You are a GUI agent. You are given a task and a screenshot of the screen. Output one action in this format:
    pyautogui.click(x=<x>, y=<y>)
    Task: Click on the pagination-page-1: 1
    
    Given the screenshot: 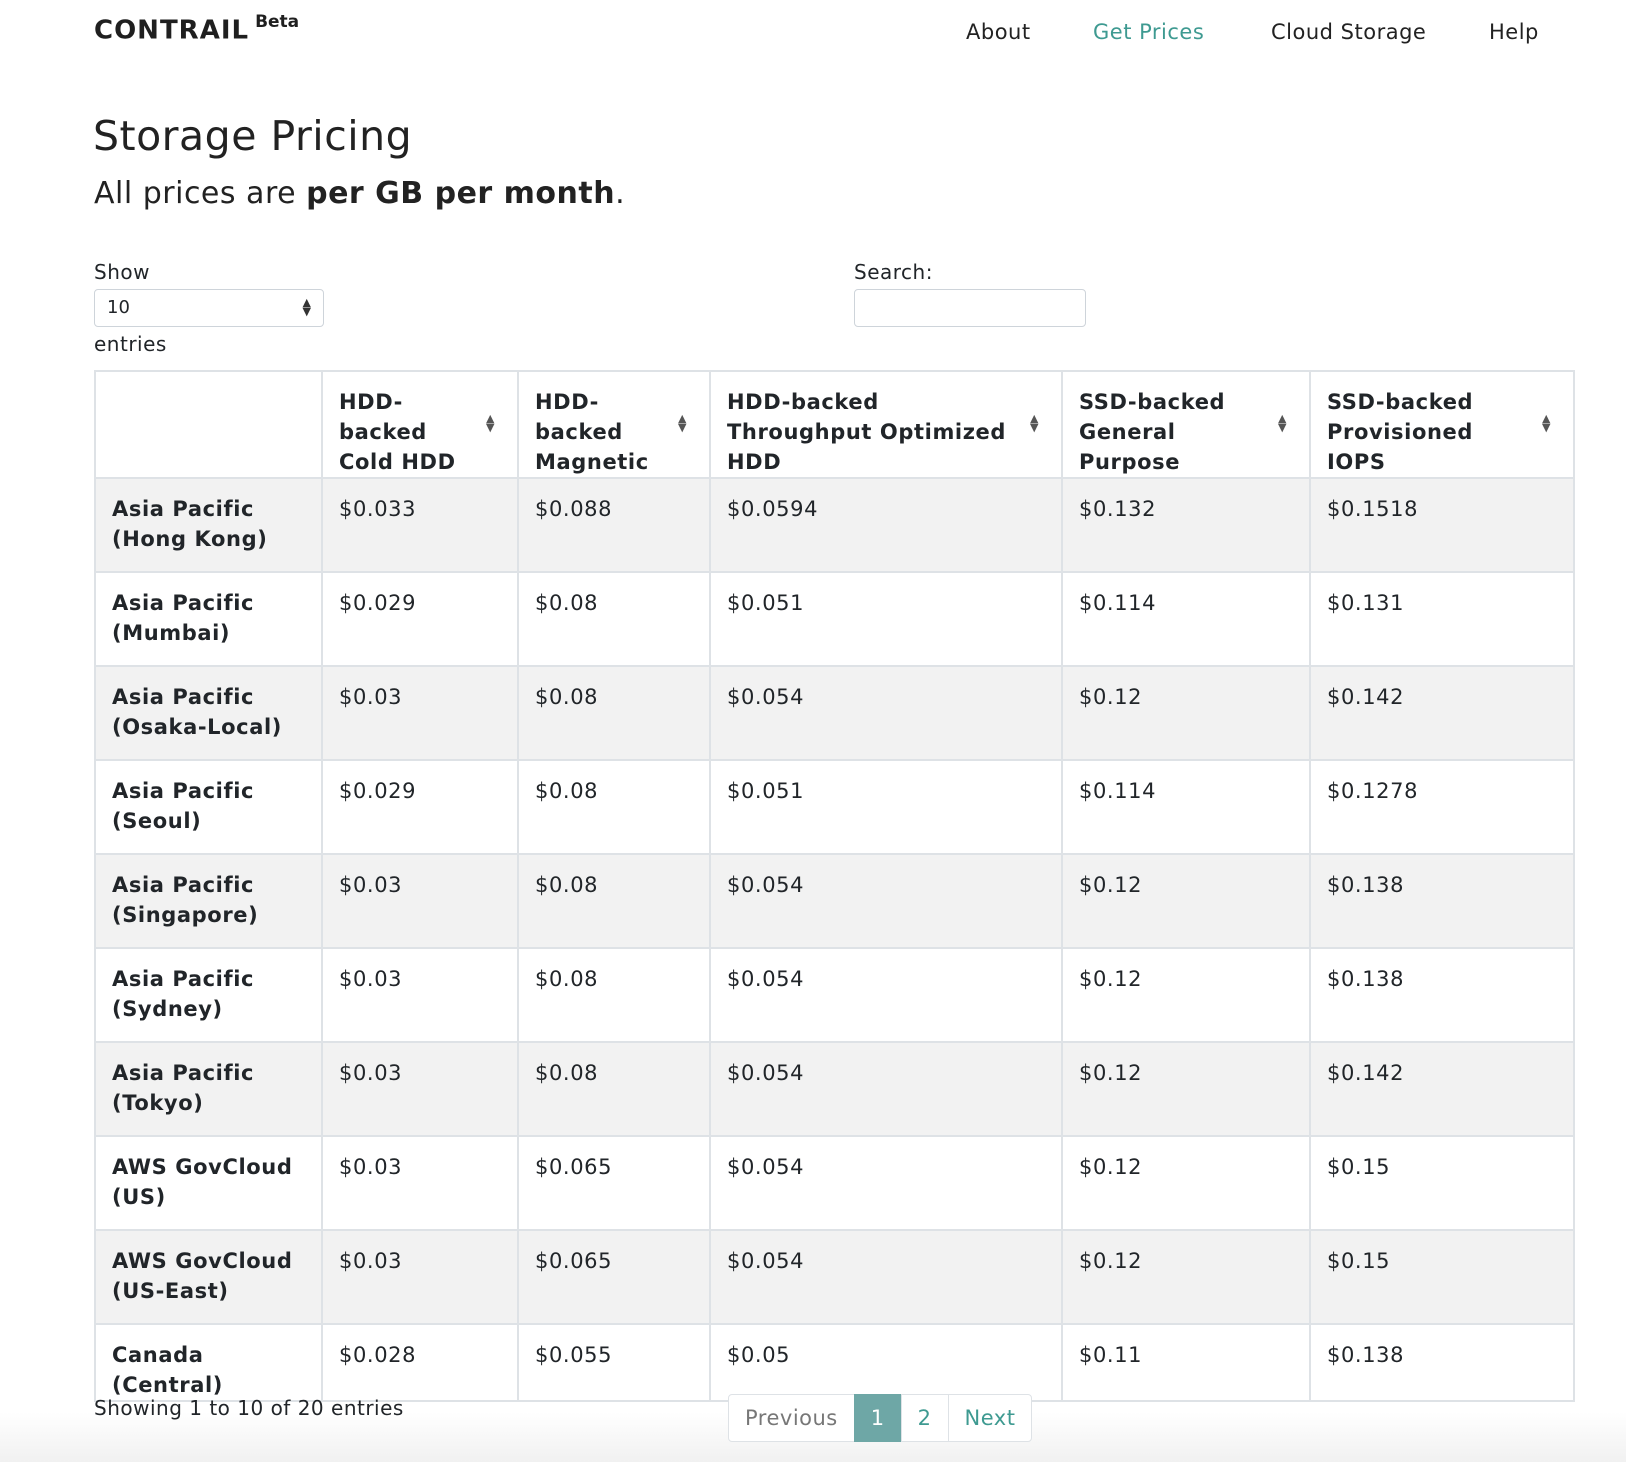 What is the action you would take?
    pyautogui.click(x=877, y=1418)
    